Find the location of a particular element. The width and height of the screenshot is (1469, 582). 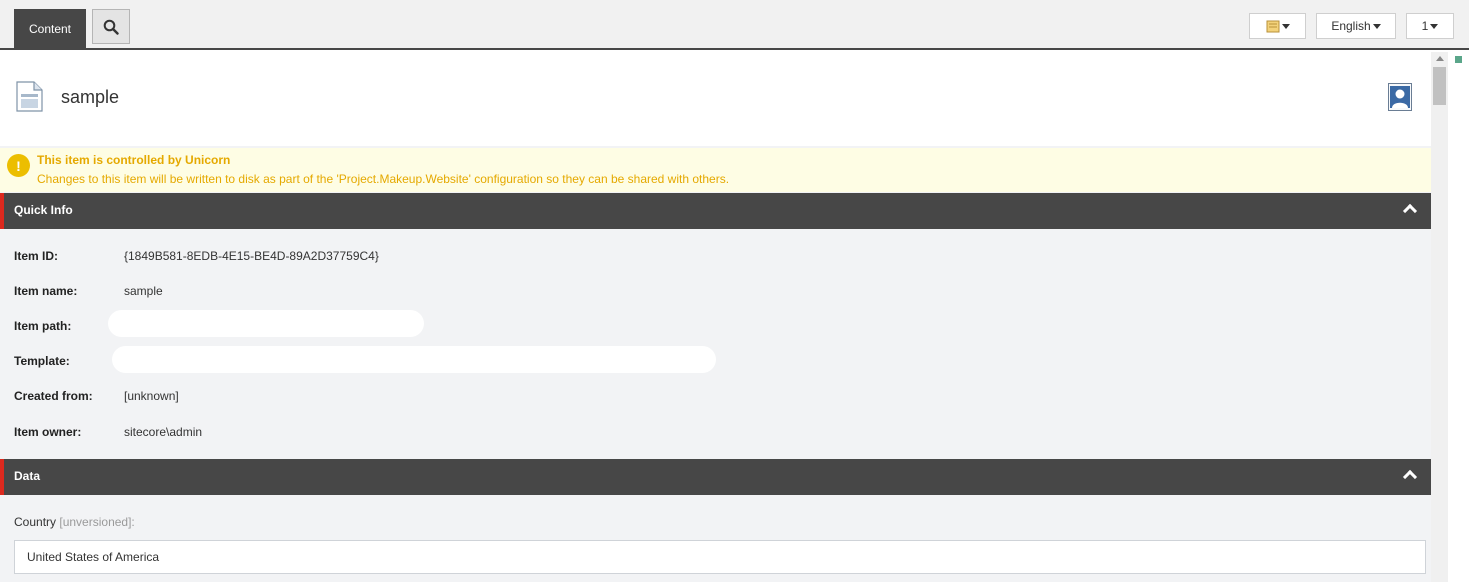

info-value: sitecore\admin is located at coordinates (163, 432).